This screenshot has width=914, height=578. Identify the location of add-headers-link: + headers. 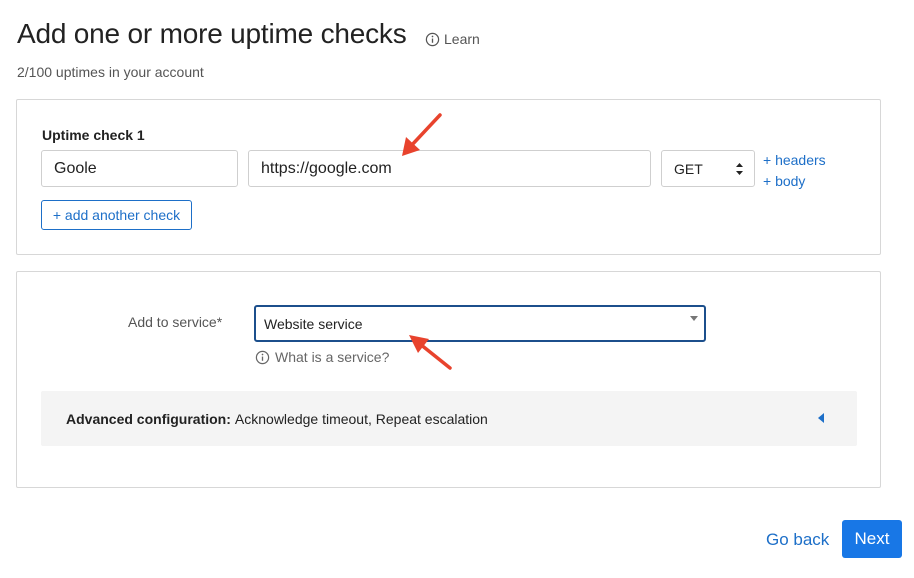
(794, 160).